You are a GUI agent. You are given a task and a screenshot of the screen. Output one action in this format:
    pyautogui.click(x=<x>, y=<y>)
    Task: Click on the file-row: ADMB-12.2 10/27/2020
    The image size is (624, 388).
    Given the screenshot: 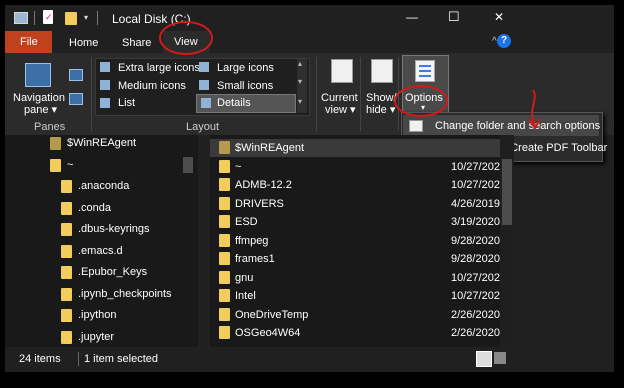 What is the action you would take?
    pyautogui.click(x=355, y=185)
    